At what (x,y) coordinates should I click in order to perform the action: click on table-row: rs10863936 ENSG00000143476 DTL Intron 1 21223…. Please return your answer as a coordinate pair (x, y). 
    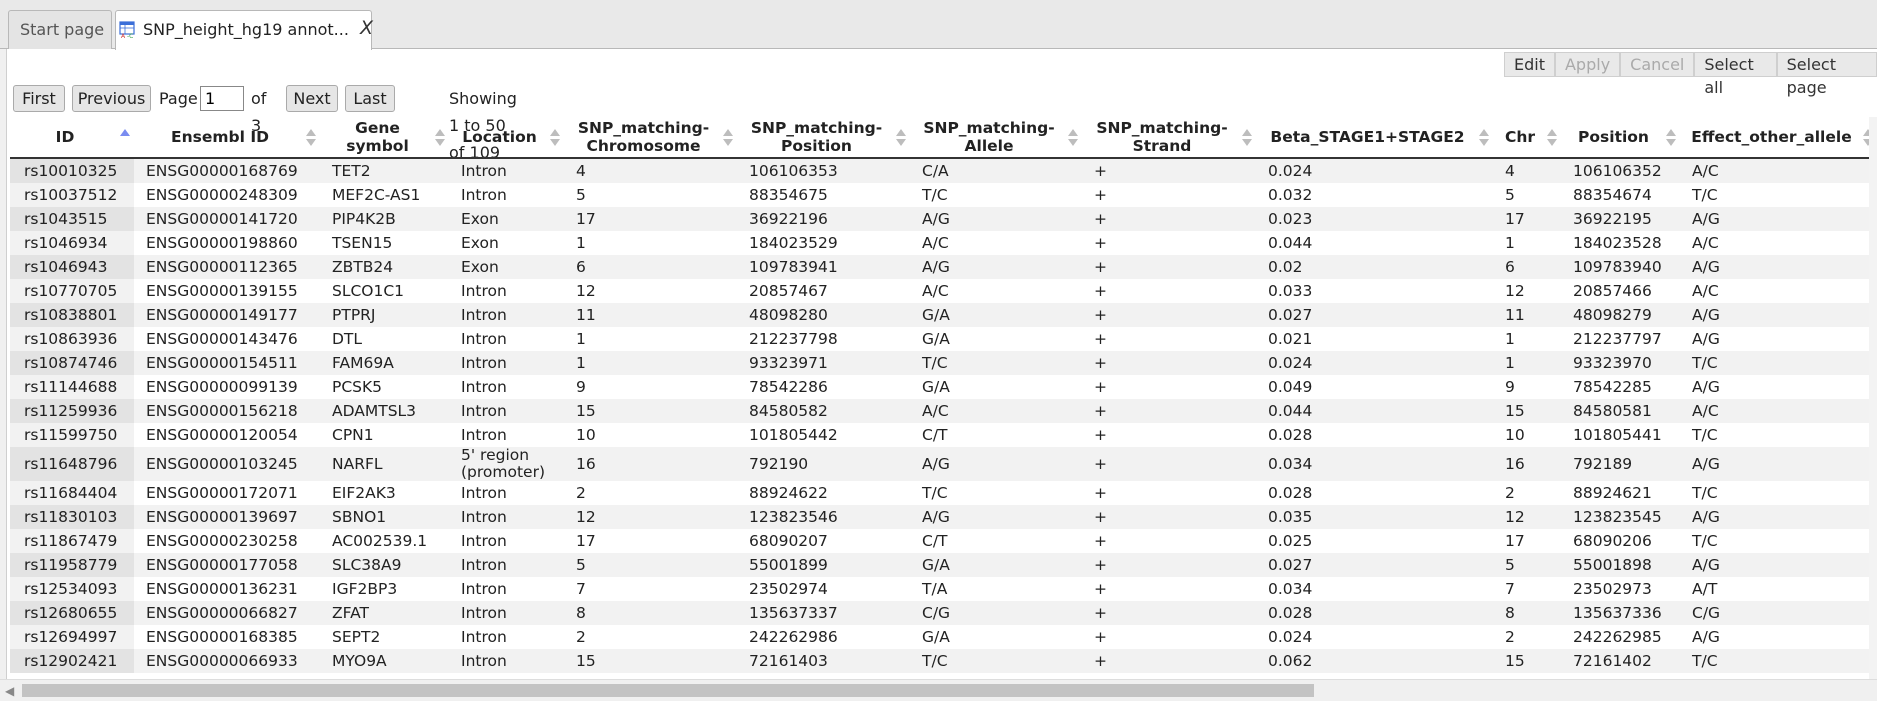
    Looking at the image, I should click on (943, 339).